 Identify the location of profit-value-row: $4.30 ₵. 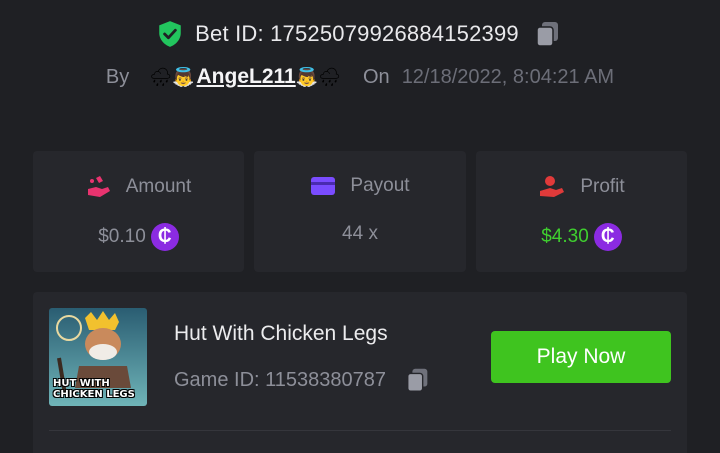
(581, 237).